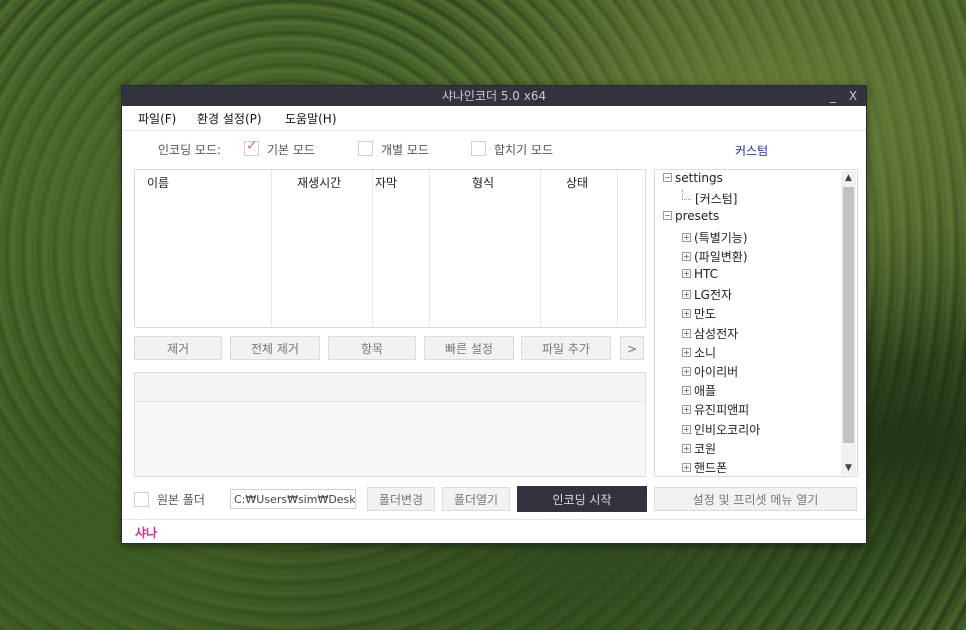 The width and height of the screenshot is (966, 630). Describe the element at coordinates (713, 295) in the screenshot. I see `tree-node-label: LG전자` at that location.